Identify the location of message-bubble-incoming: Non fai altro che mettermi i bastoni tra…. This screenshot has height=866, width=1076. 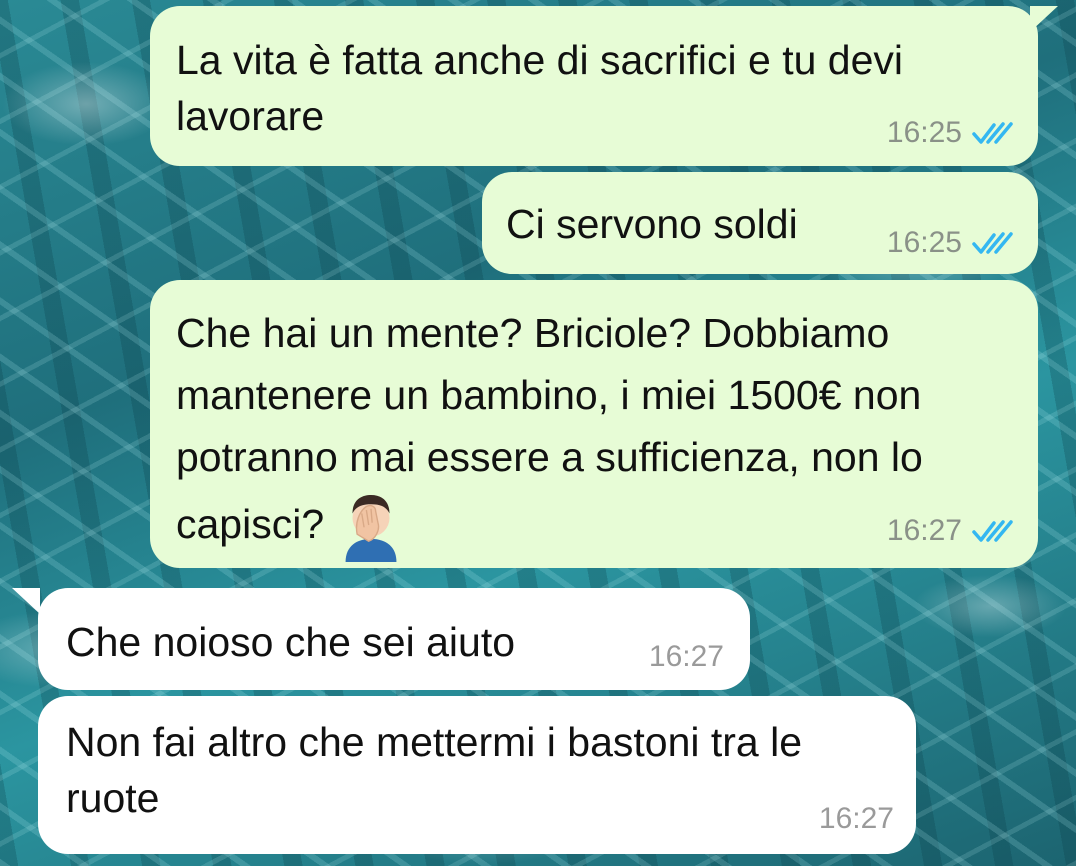
(477, 775).